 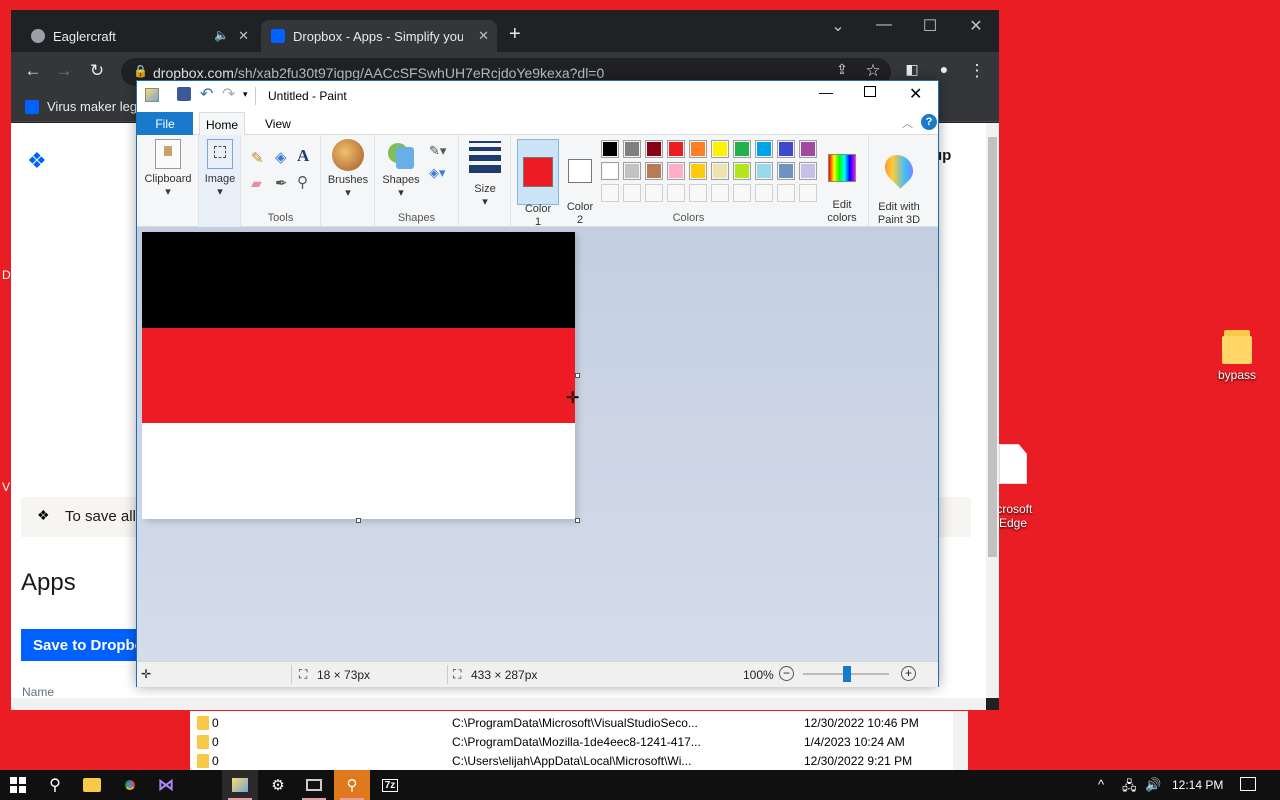 What do you see at coordinates (206, 94) in the screenshot?
I see `undo-icon: ↶` at bounding box center [206, 94].